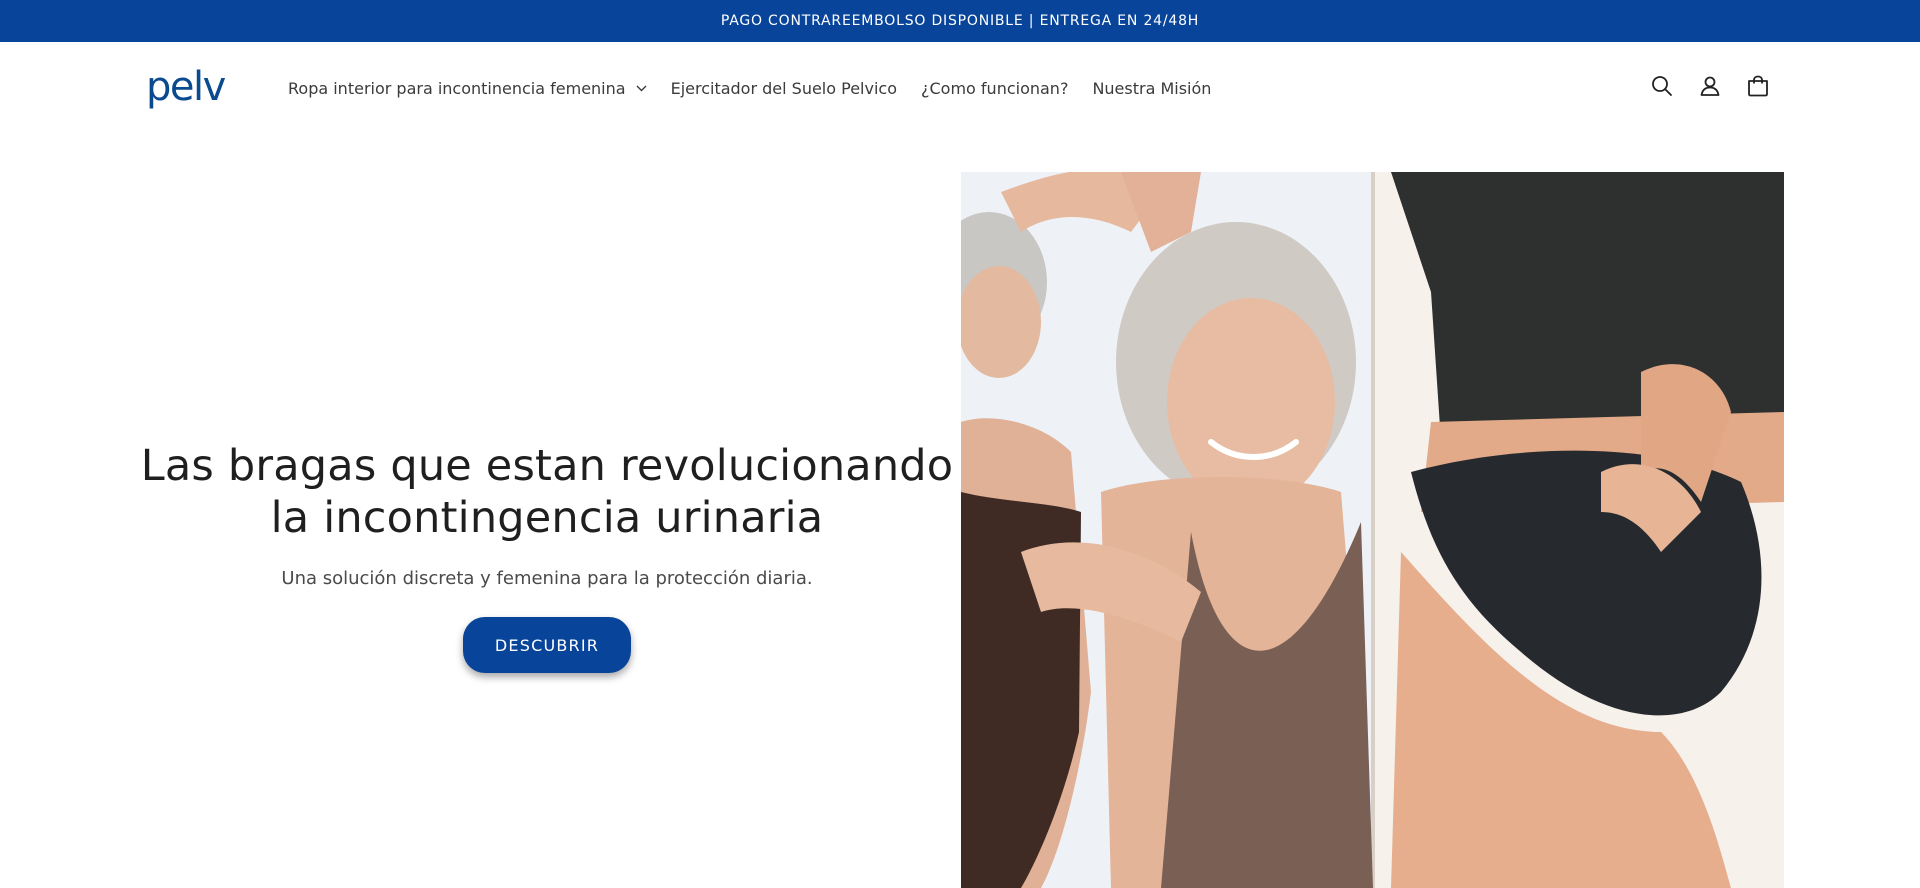 This screenshot has width=1920, height=888. What do you see at coordinates (547, 645) in the screenshot?
I see `discover-button: DESCUBRIR` at bounding box center [547, 645].